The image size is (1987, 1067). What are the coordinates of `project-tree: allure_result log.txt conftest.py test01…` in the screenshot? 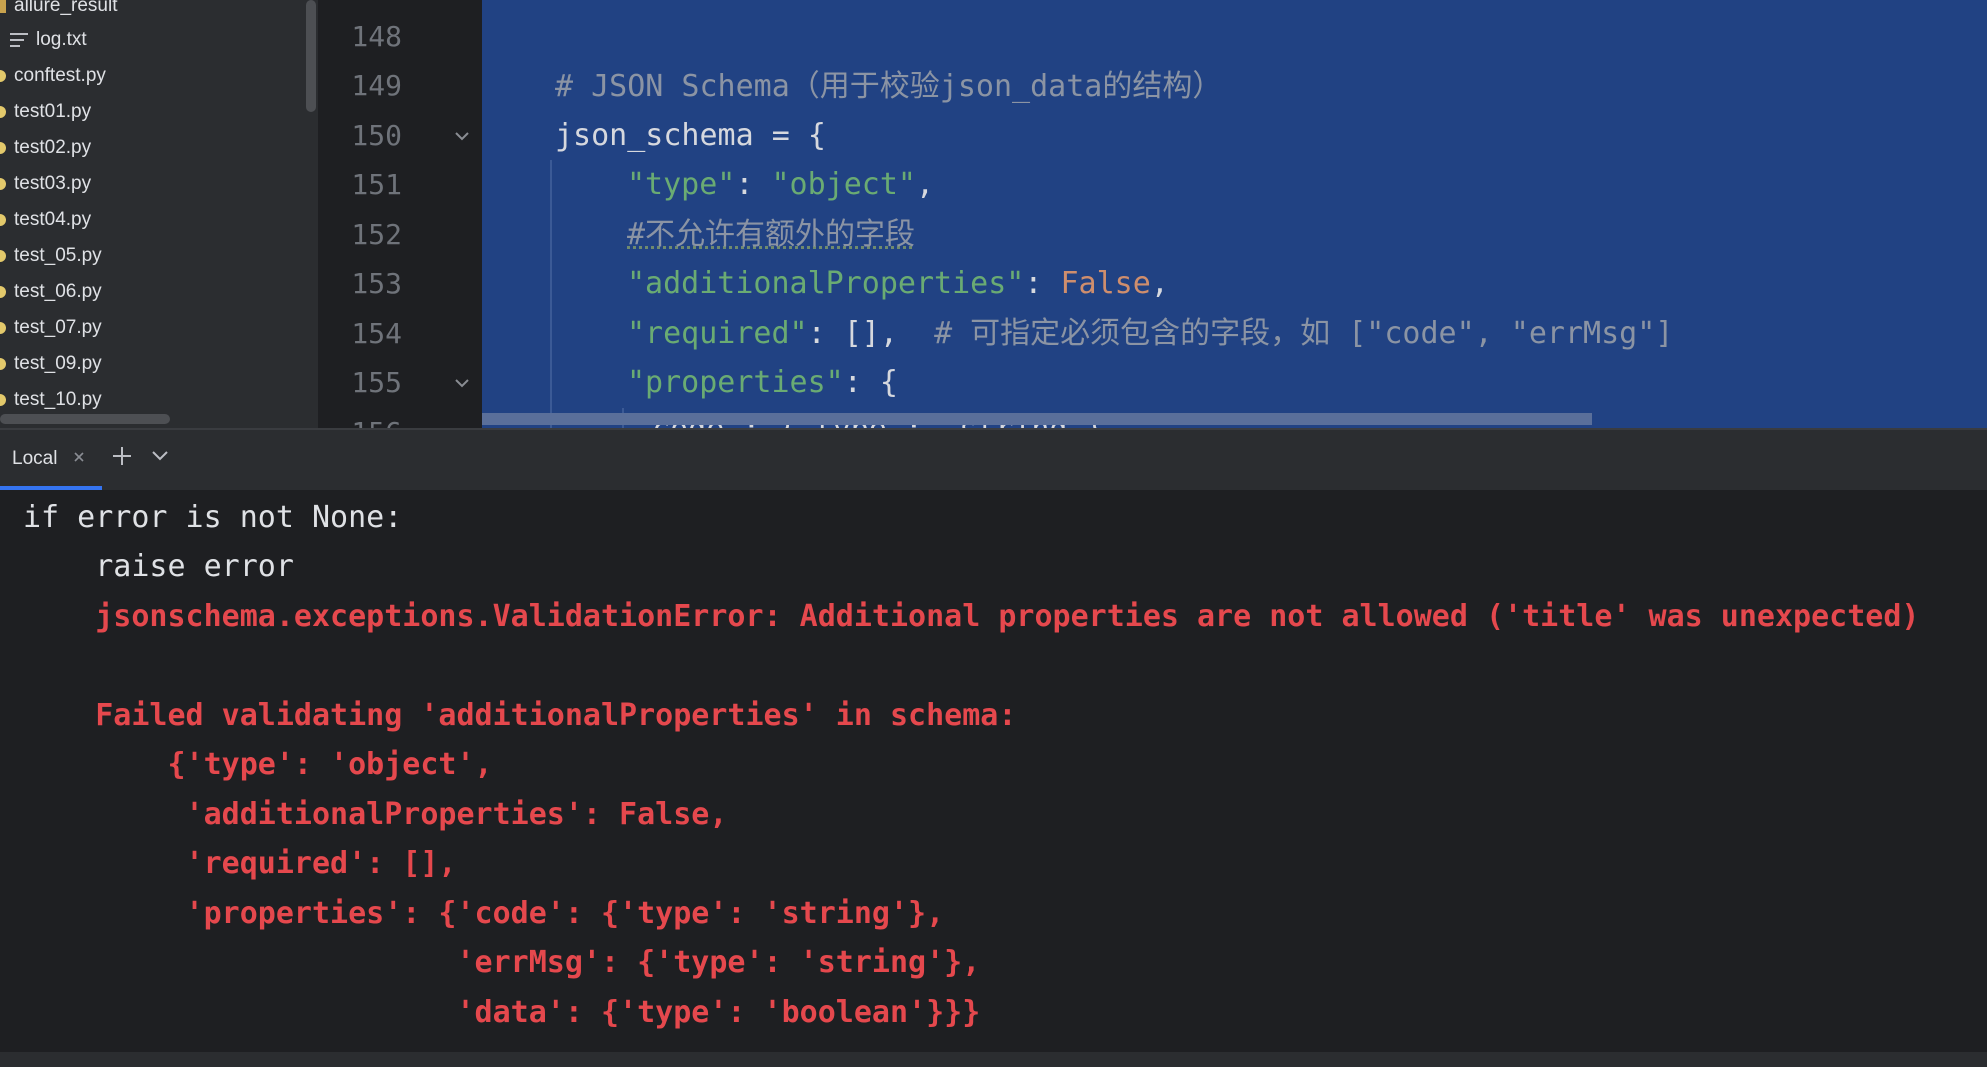 It's located at (159, 214).